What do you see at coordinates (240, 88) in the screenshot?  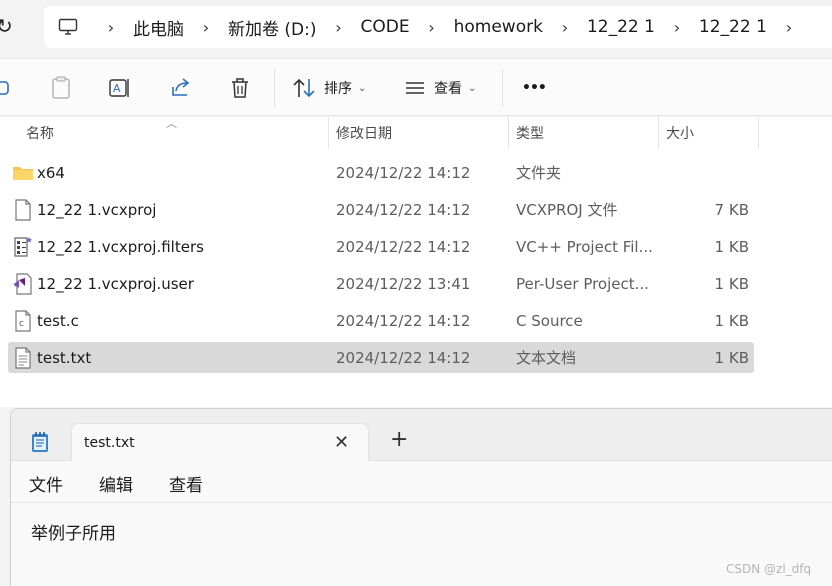 I see `delete-icon` at bounding box center [240, 88].